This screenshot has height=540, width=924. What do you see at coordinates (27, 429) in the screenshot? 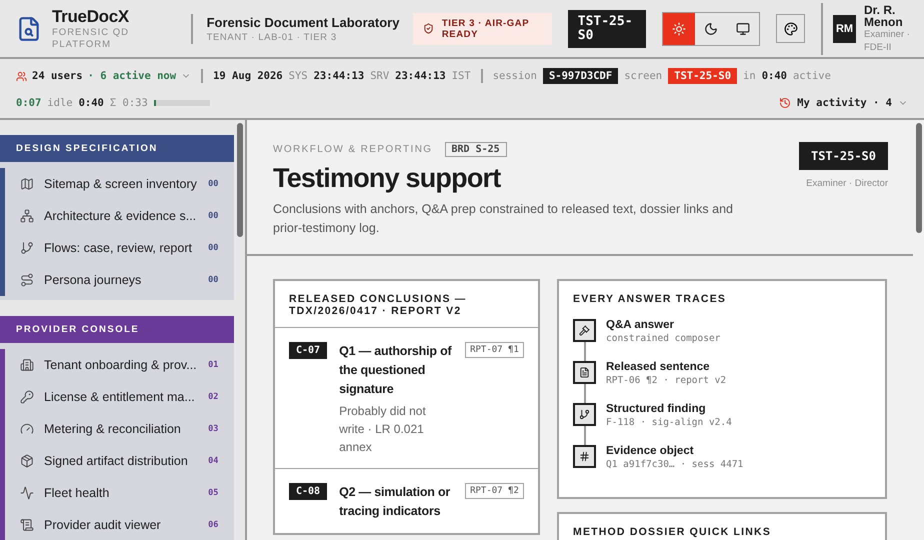
I see `gauge-icon` at bounding box center [27, 429].